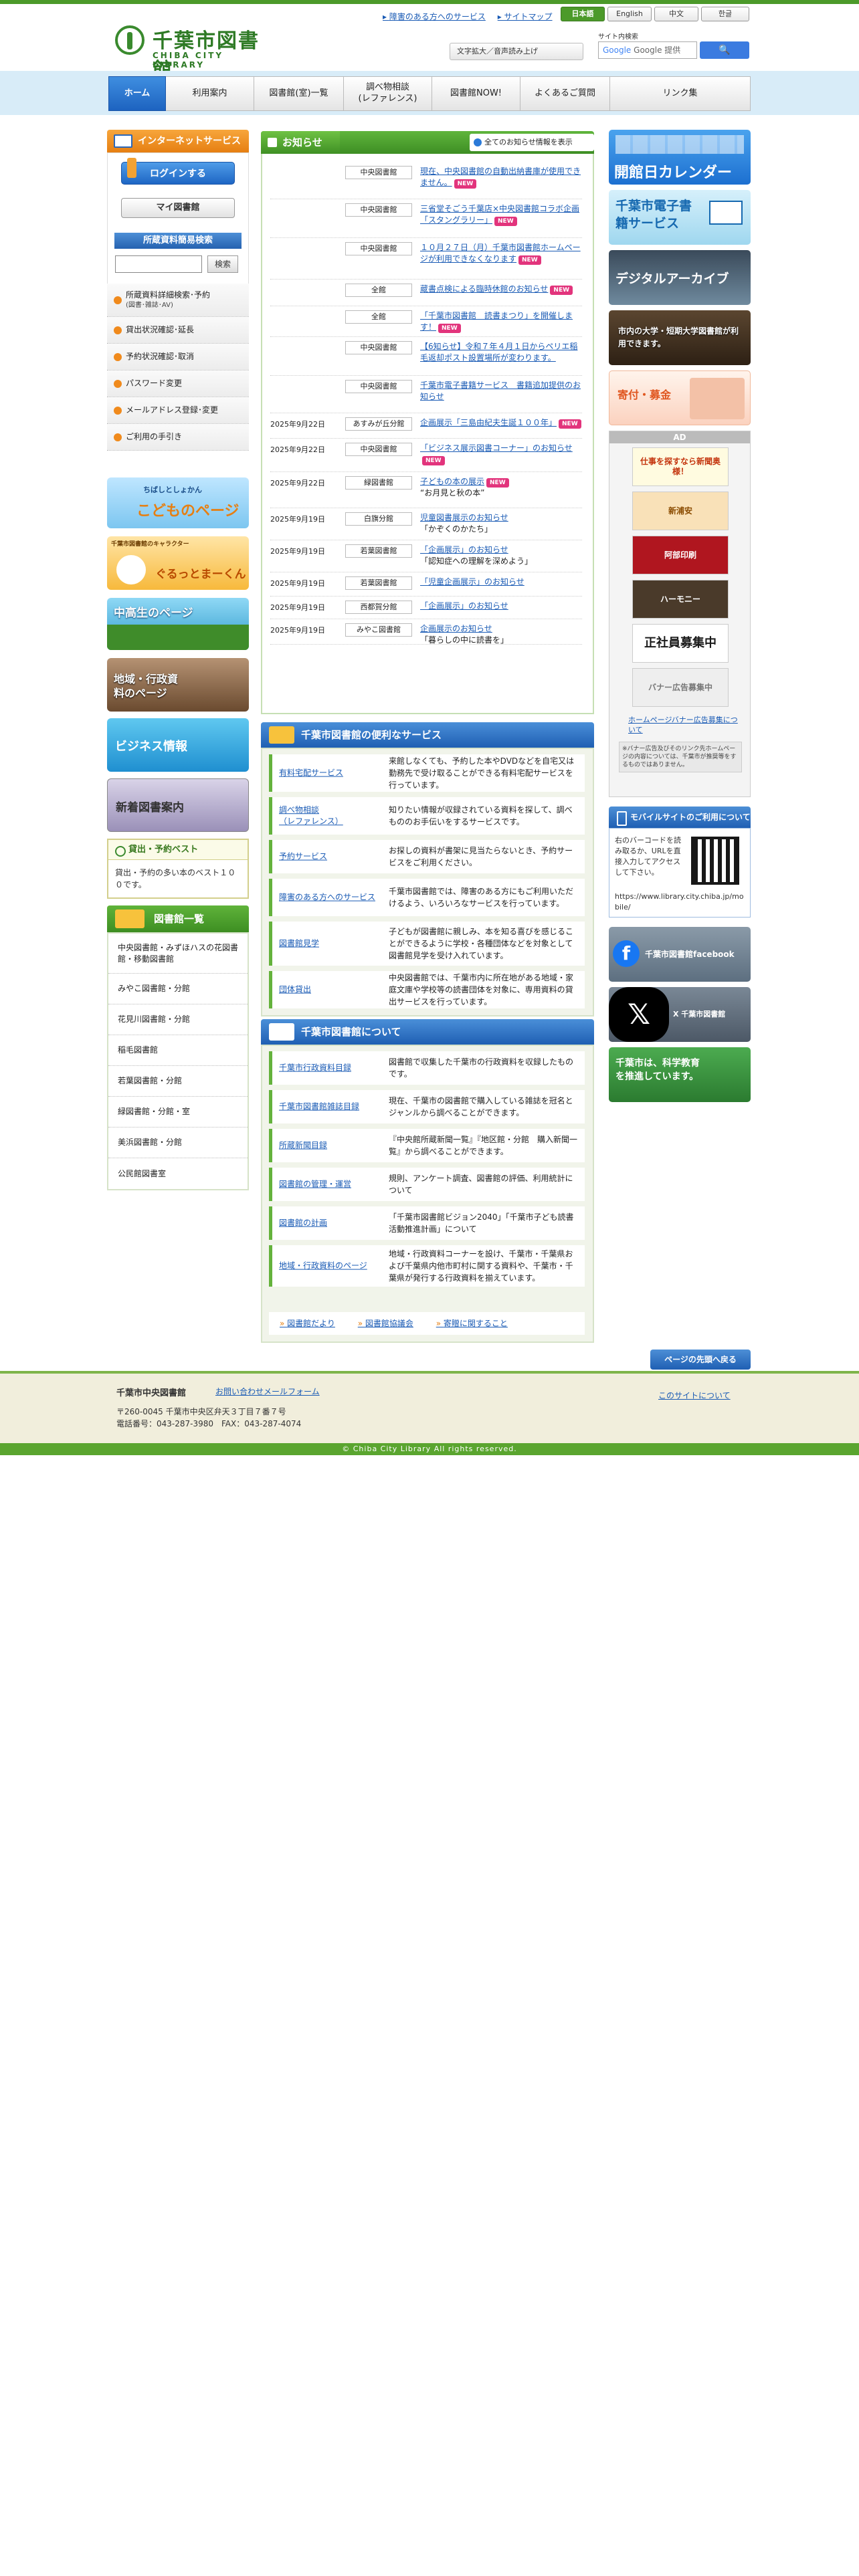 This screenshot has height=2576, width=859. What do you see at coordinates (701, 1360) in the screenshot?
I see `page-top-button: ページの先頭へ戻る` at bounding box center [701, 1360].